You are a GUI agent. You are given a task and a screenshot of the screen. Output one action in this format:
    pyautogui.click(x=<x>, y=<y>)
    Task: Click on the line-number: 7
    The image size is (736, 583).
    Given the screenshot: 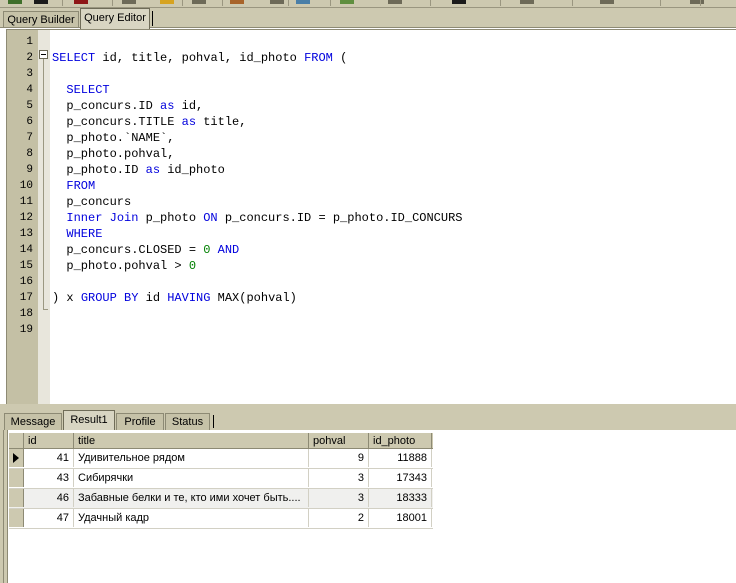 What is the action you would take?
    pyautogui.click(x=29, y=138)
    